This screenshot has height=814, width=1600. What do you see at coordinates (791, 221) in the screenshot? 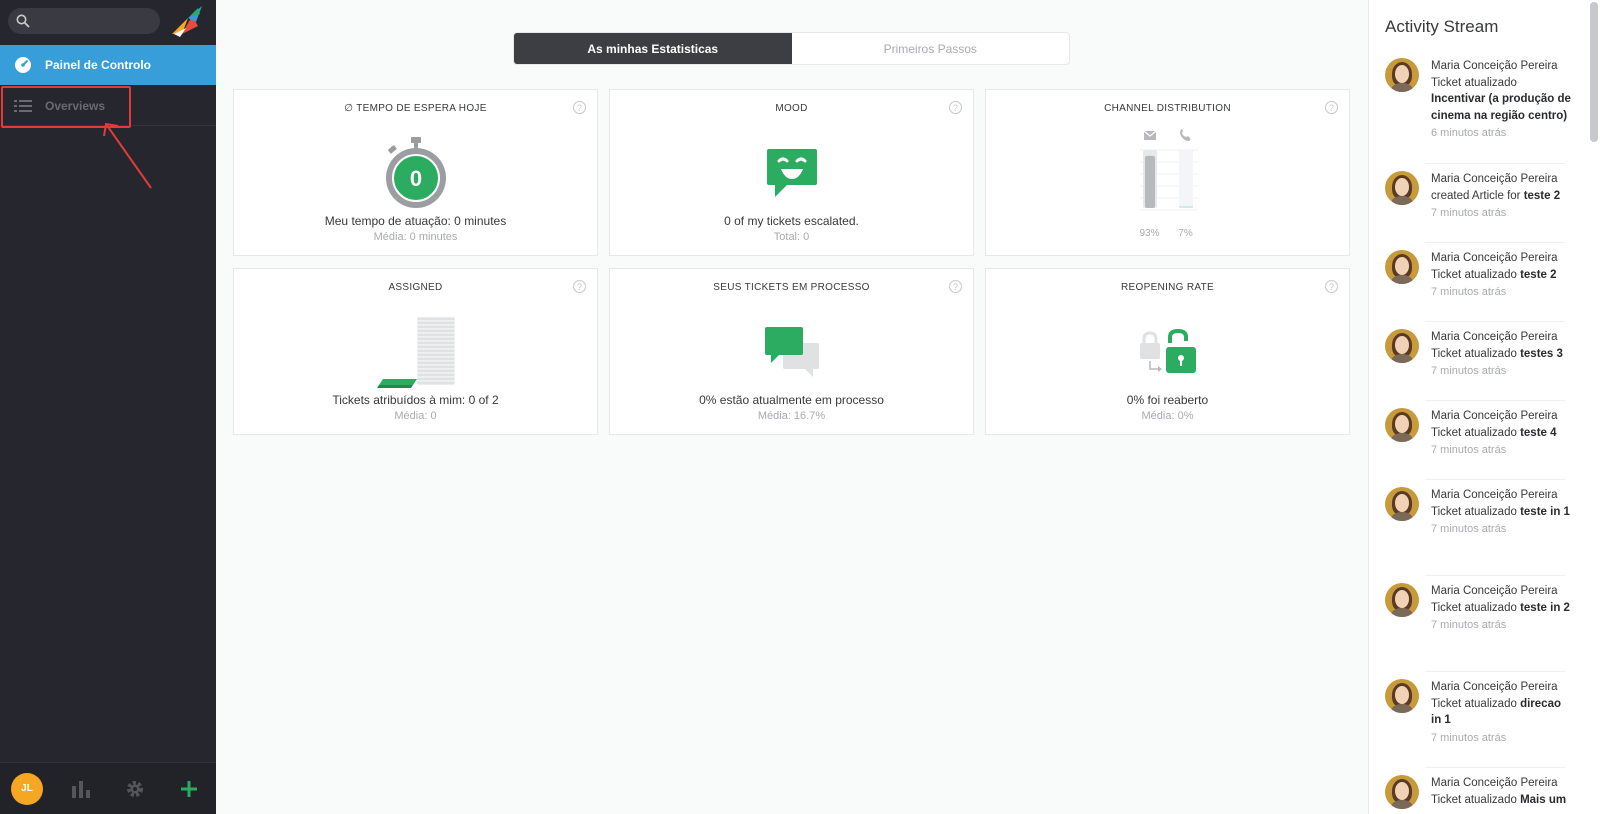
I see `widget-description: 0 of my tickets escalated.` at bounding box center [791, 221].